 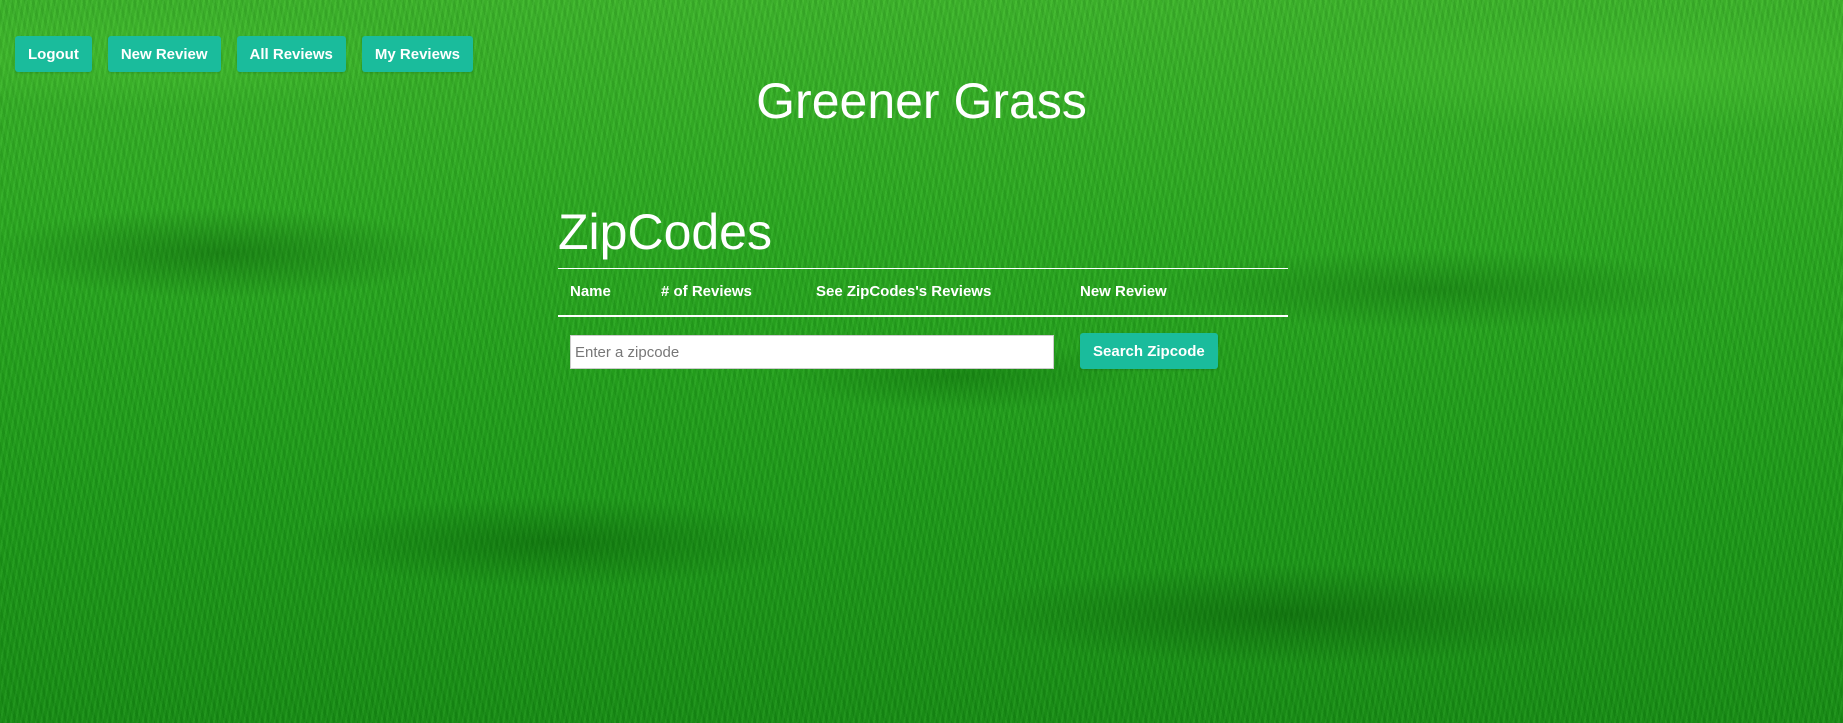 What do you see at coordinates (1149, 351) in the screenshot?
I see `search-zipcode-button: Search Zipcode` at bounding box center [1149, 351].